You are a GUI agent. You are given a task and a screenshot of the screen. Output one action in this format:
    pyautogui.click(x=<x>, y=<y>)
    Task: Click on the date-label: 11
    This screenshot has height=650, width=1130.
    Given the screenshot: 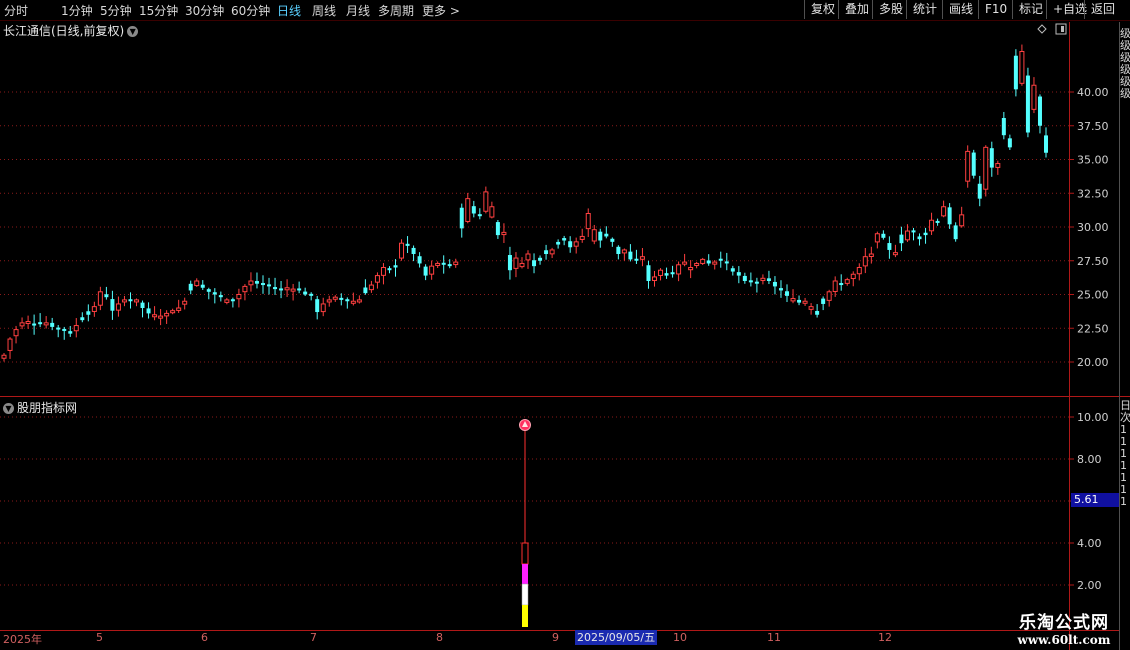 What is the action you would take?
    pyautogui.click(x=774, y=637)
    